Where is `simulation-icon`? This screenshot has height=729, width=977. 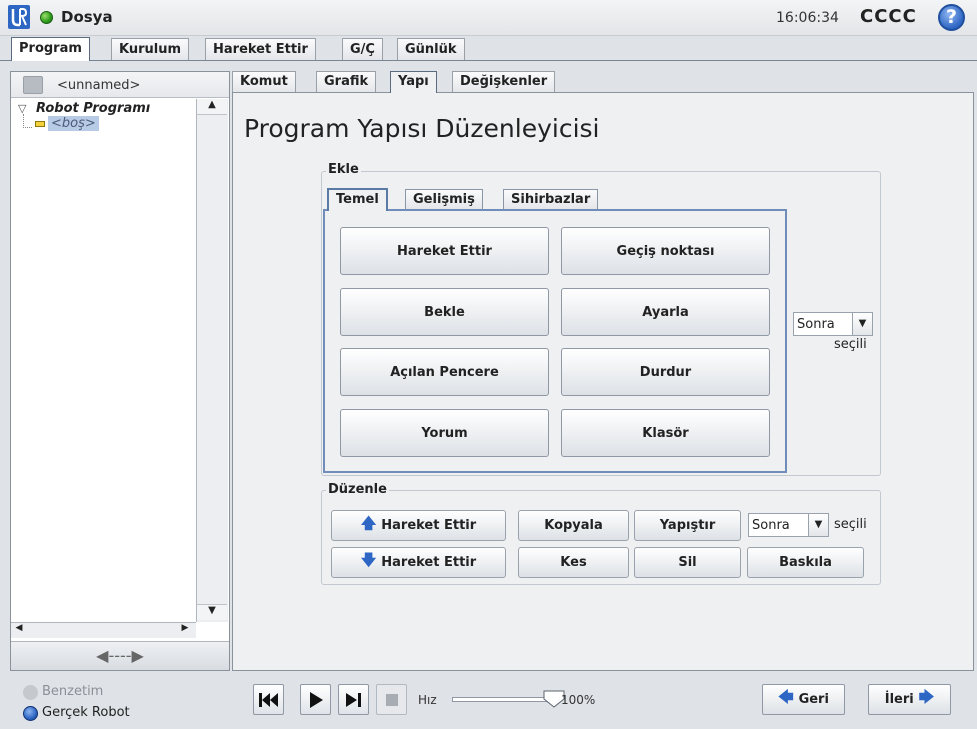
simulation-icon is located at coordinates (30, 692).